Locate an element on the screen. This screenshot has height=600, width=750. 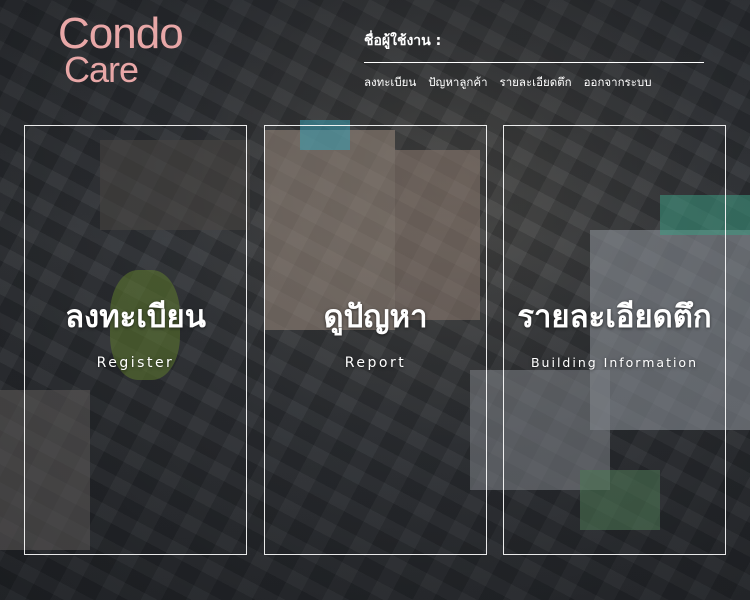
building-info-card-title: รายละเอียดตึก is located at coordinates (614, 317).